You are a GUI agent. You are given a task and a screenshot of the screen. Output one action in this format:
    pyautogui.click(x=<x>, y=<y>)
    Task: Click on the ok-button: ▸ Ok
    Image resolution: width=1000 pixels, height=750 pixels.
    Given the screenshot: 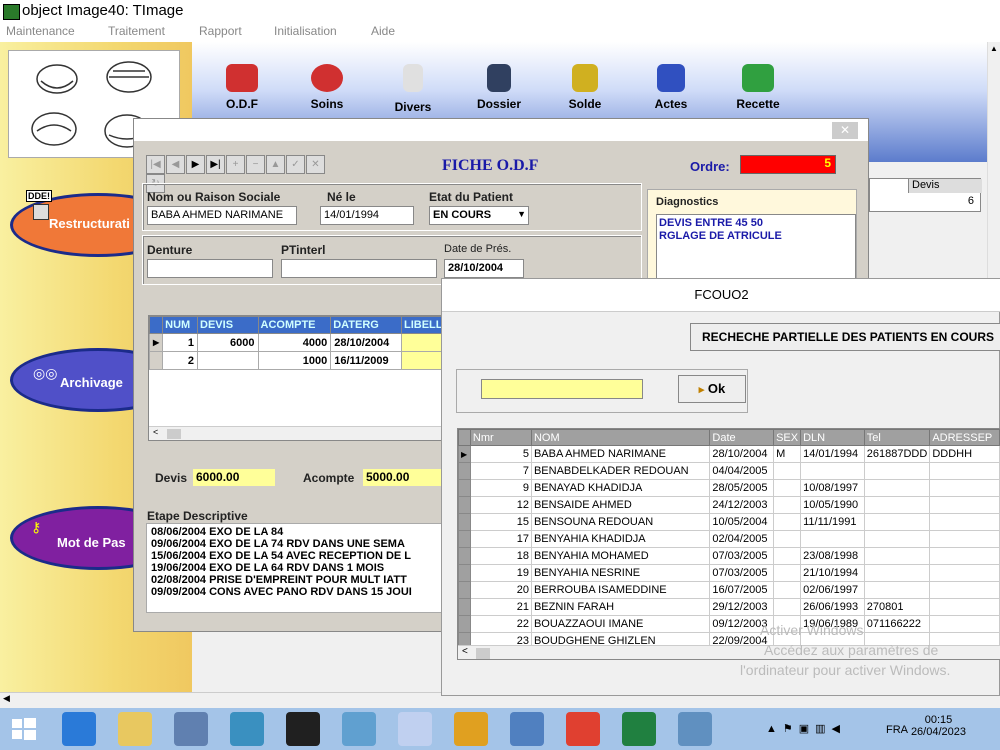 What is the action you would take?
    pyautogui.click(x=712, y=389)
    